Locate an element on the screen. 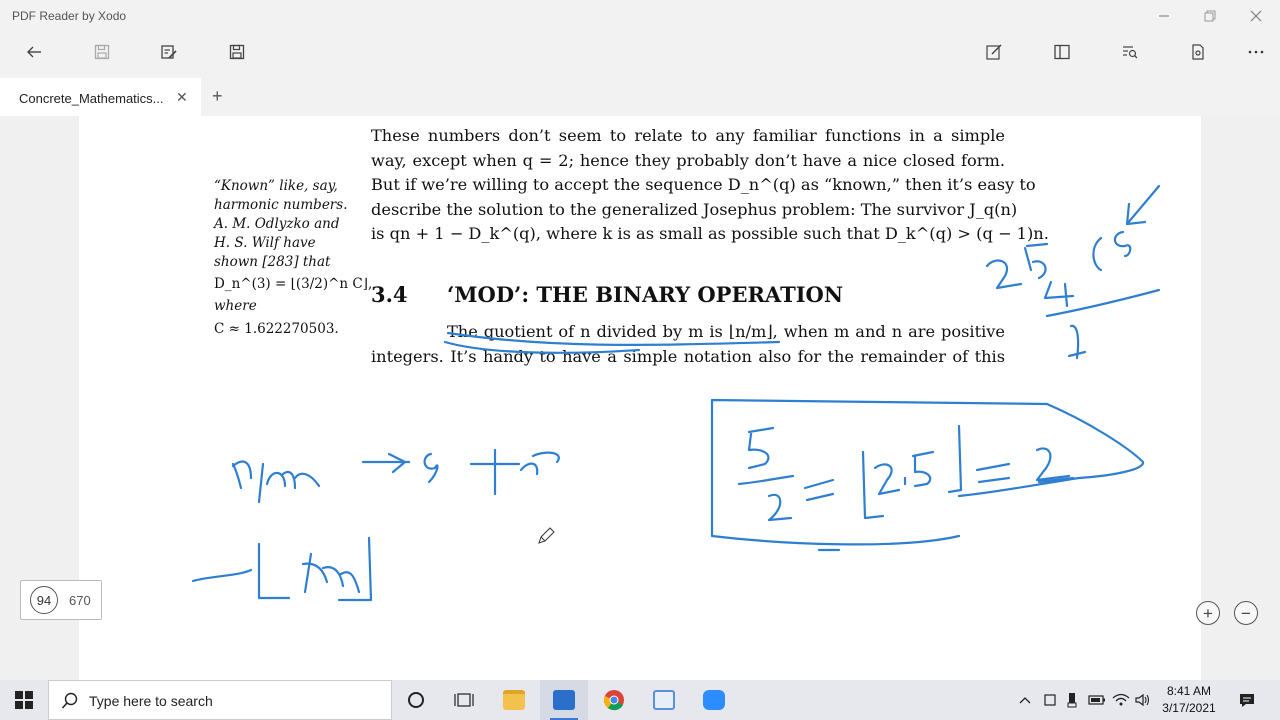 The image size is (1280, 720). task-view-icon is located at coordinates (464, 700).